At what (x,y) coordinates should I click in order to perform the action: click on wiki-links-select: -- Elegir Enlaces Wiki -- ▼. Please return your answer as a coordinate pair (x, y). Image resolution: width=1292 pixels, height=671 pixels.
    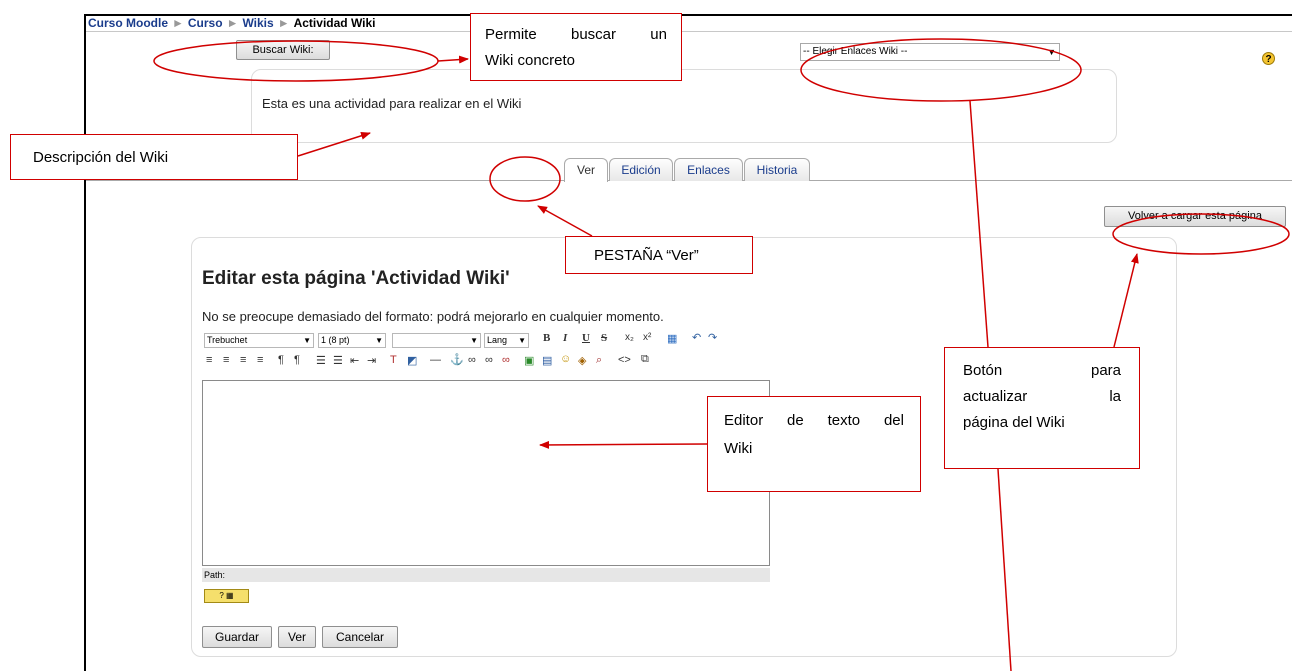
    Looking at the image, I should click on (930, 52).